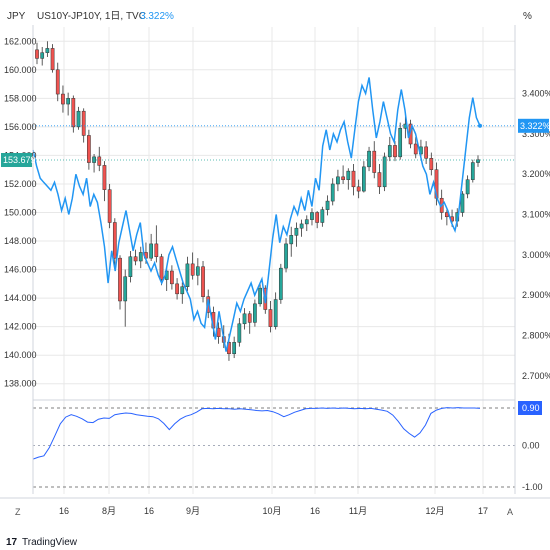 The width and height of the screenshot is (550, 550). I want to click on zoom-button: Z, so click(18, 512).